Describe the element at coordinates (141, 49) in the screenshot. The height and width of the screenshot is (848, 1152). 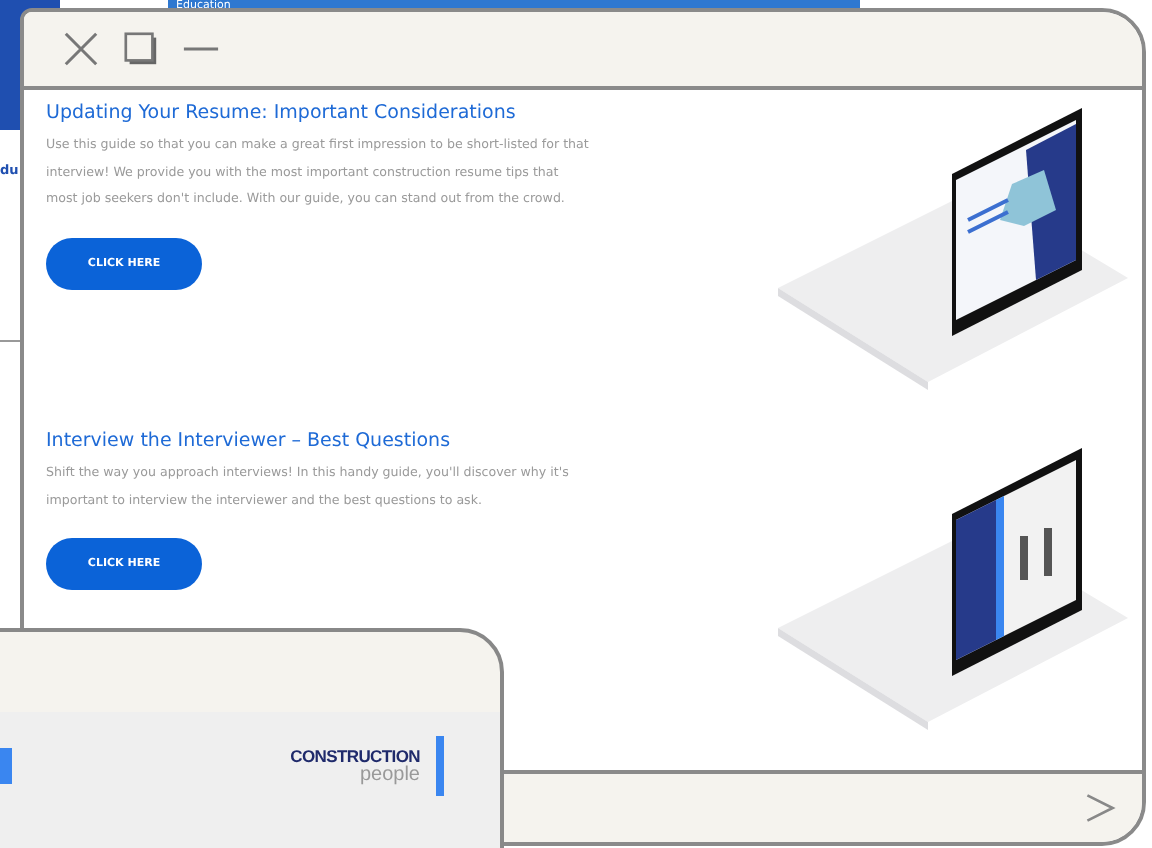
I see `restore-icon` at that location.